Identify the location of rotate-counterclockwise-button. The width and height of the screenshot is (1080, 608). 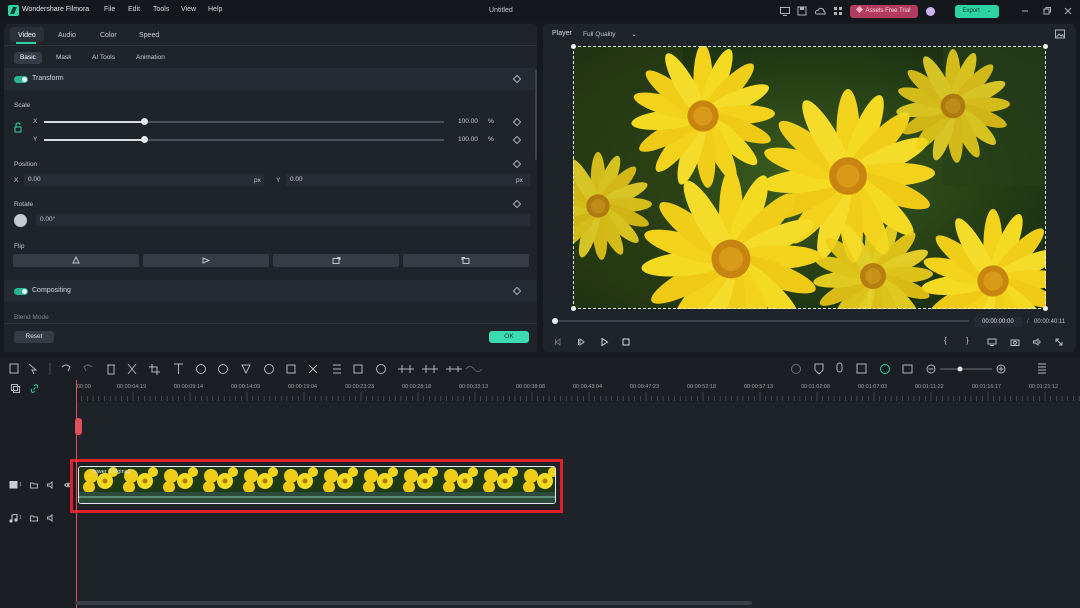
(466, 260).